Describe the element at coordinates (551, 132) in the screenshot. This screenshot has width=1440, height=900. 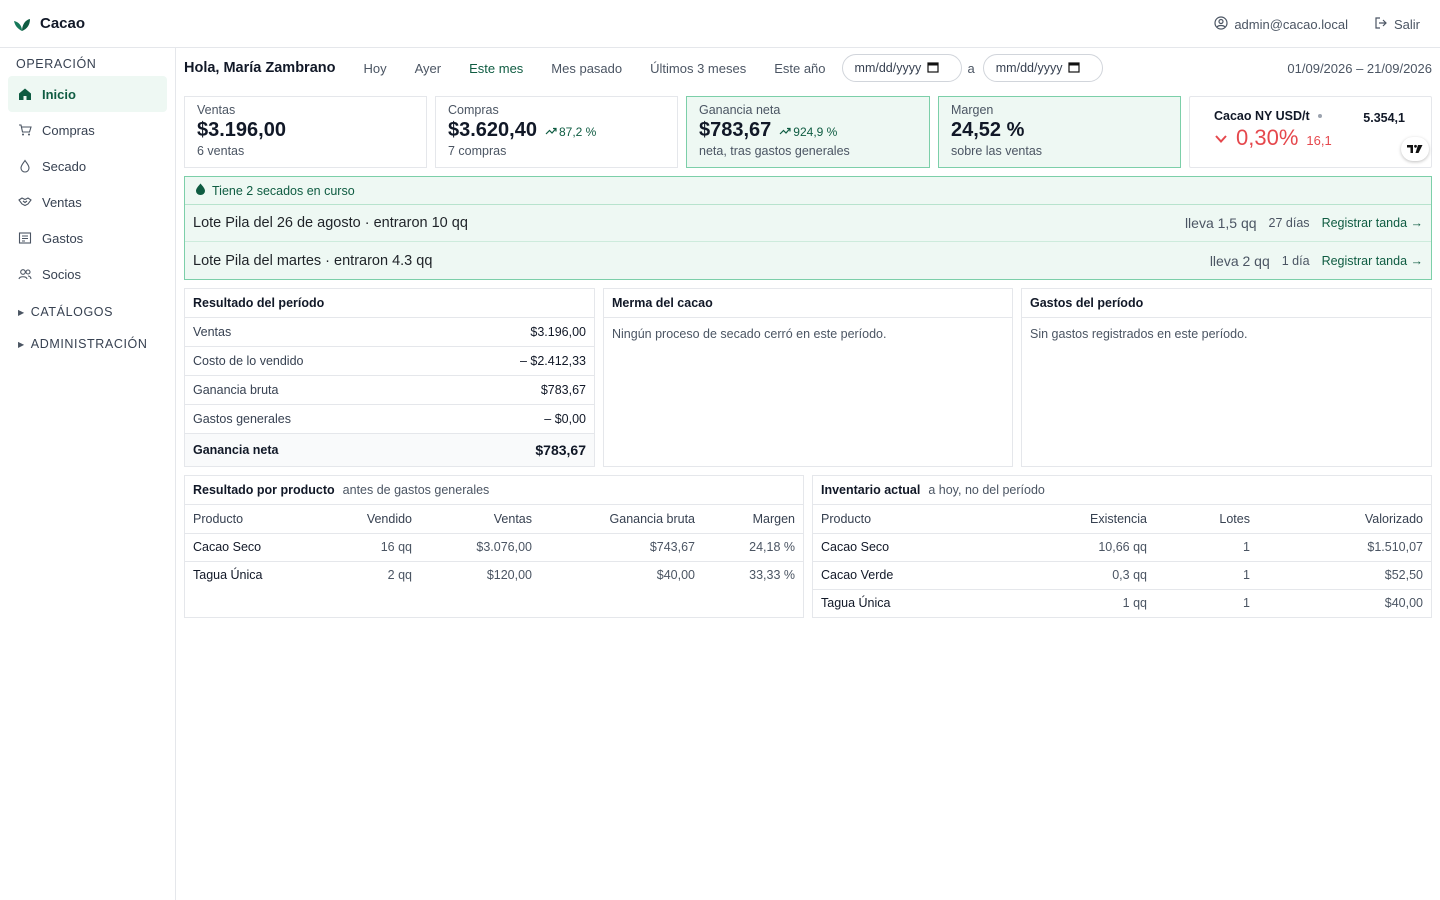
I see `trend-up-icon` at that location.